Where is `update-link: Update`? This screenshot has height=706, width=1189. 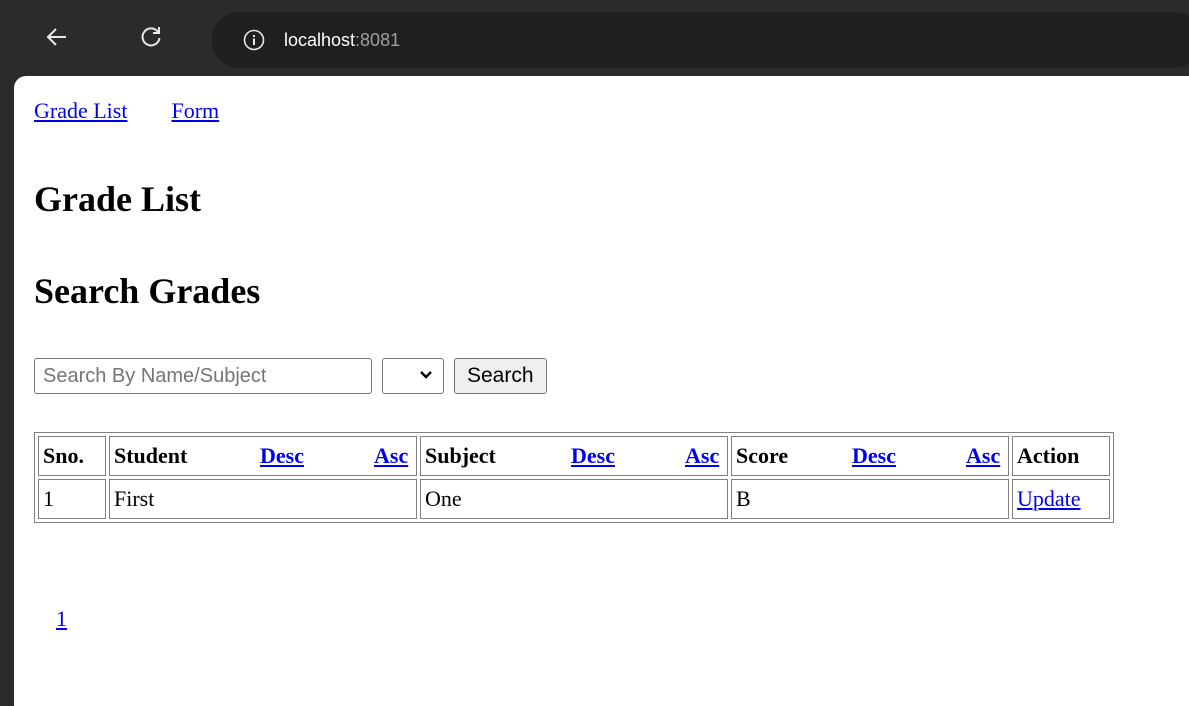
update-link: Update is located at coordinates (1049, 498).